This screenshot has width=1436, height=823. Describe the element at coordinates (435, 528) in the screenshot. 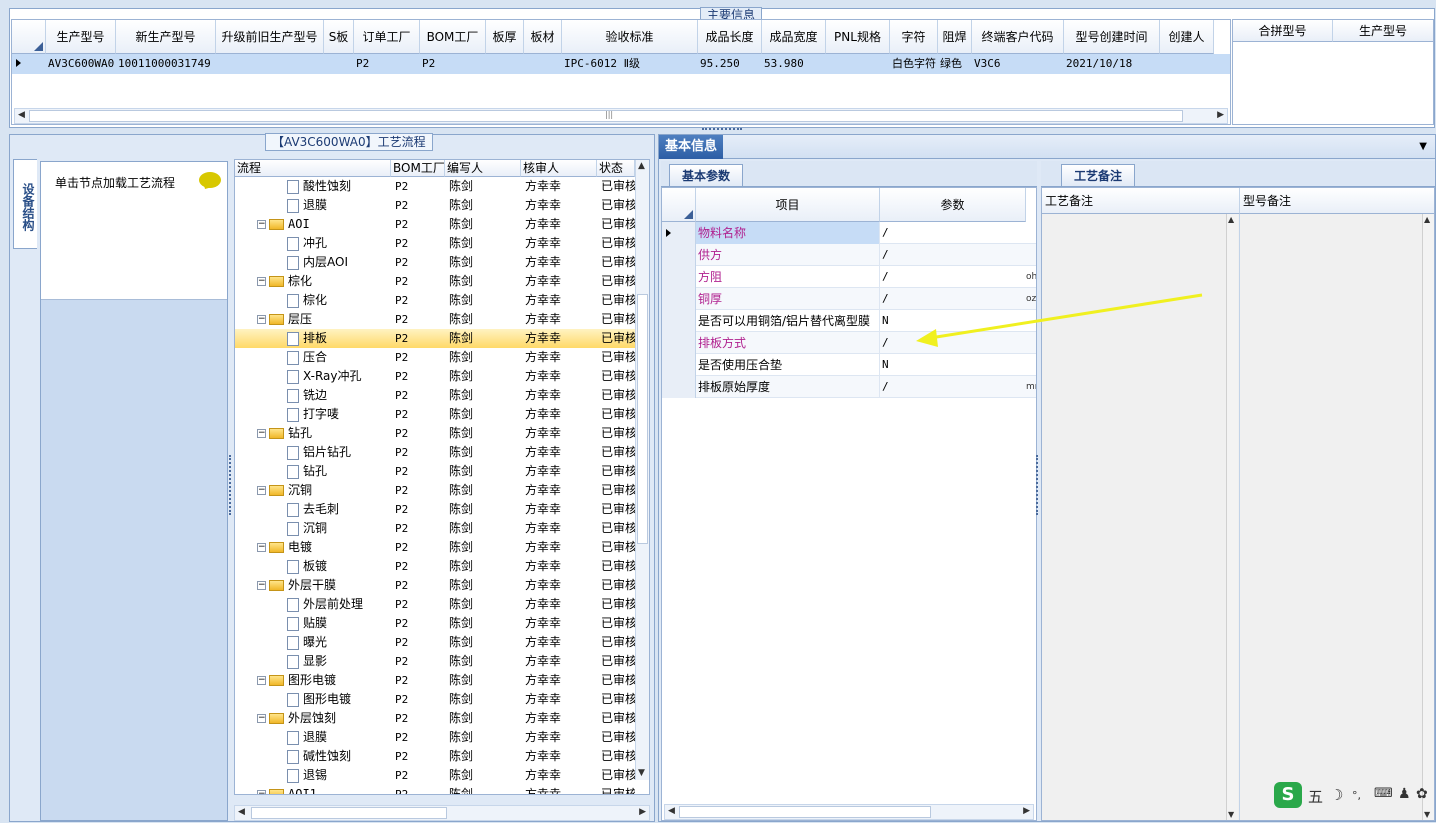

I see `tree-row: 沉铜 P2 陈剑 方幸幸 已审核` at that location.